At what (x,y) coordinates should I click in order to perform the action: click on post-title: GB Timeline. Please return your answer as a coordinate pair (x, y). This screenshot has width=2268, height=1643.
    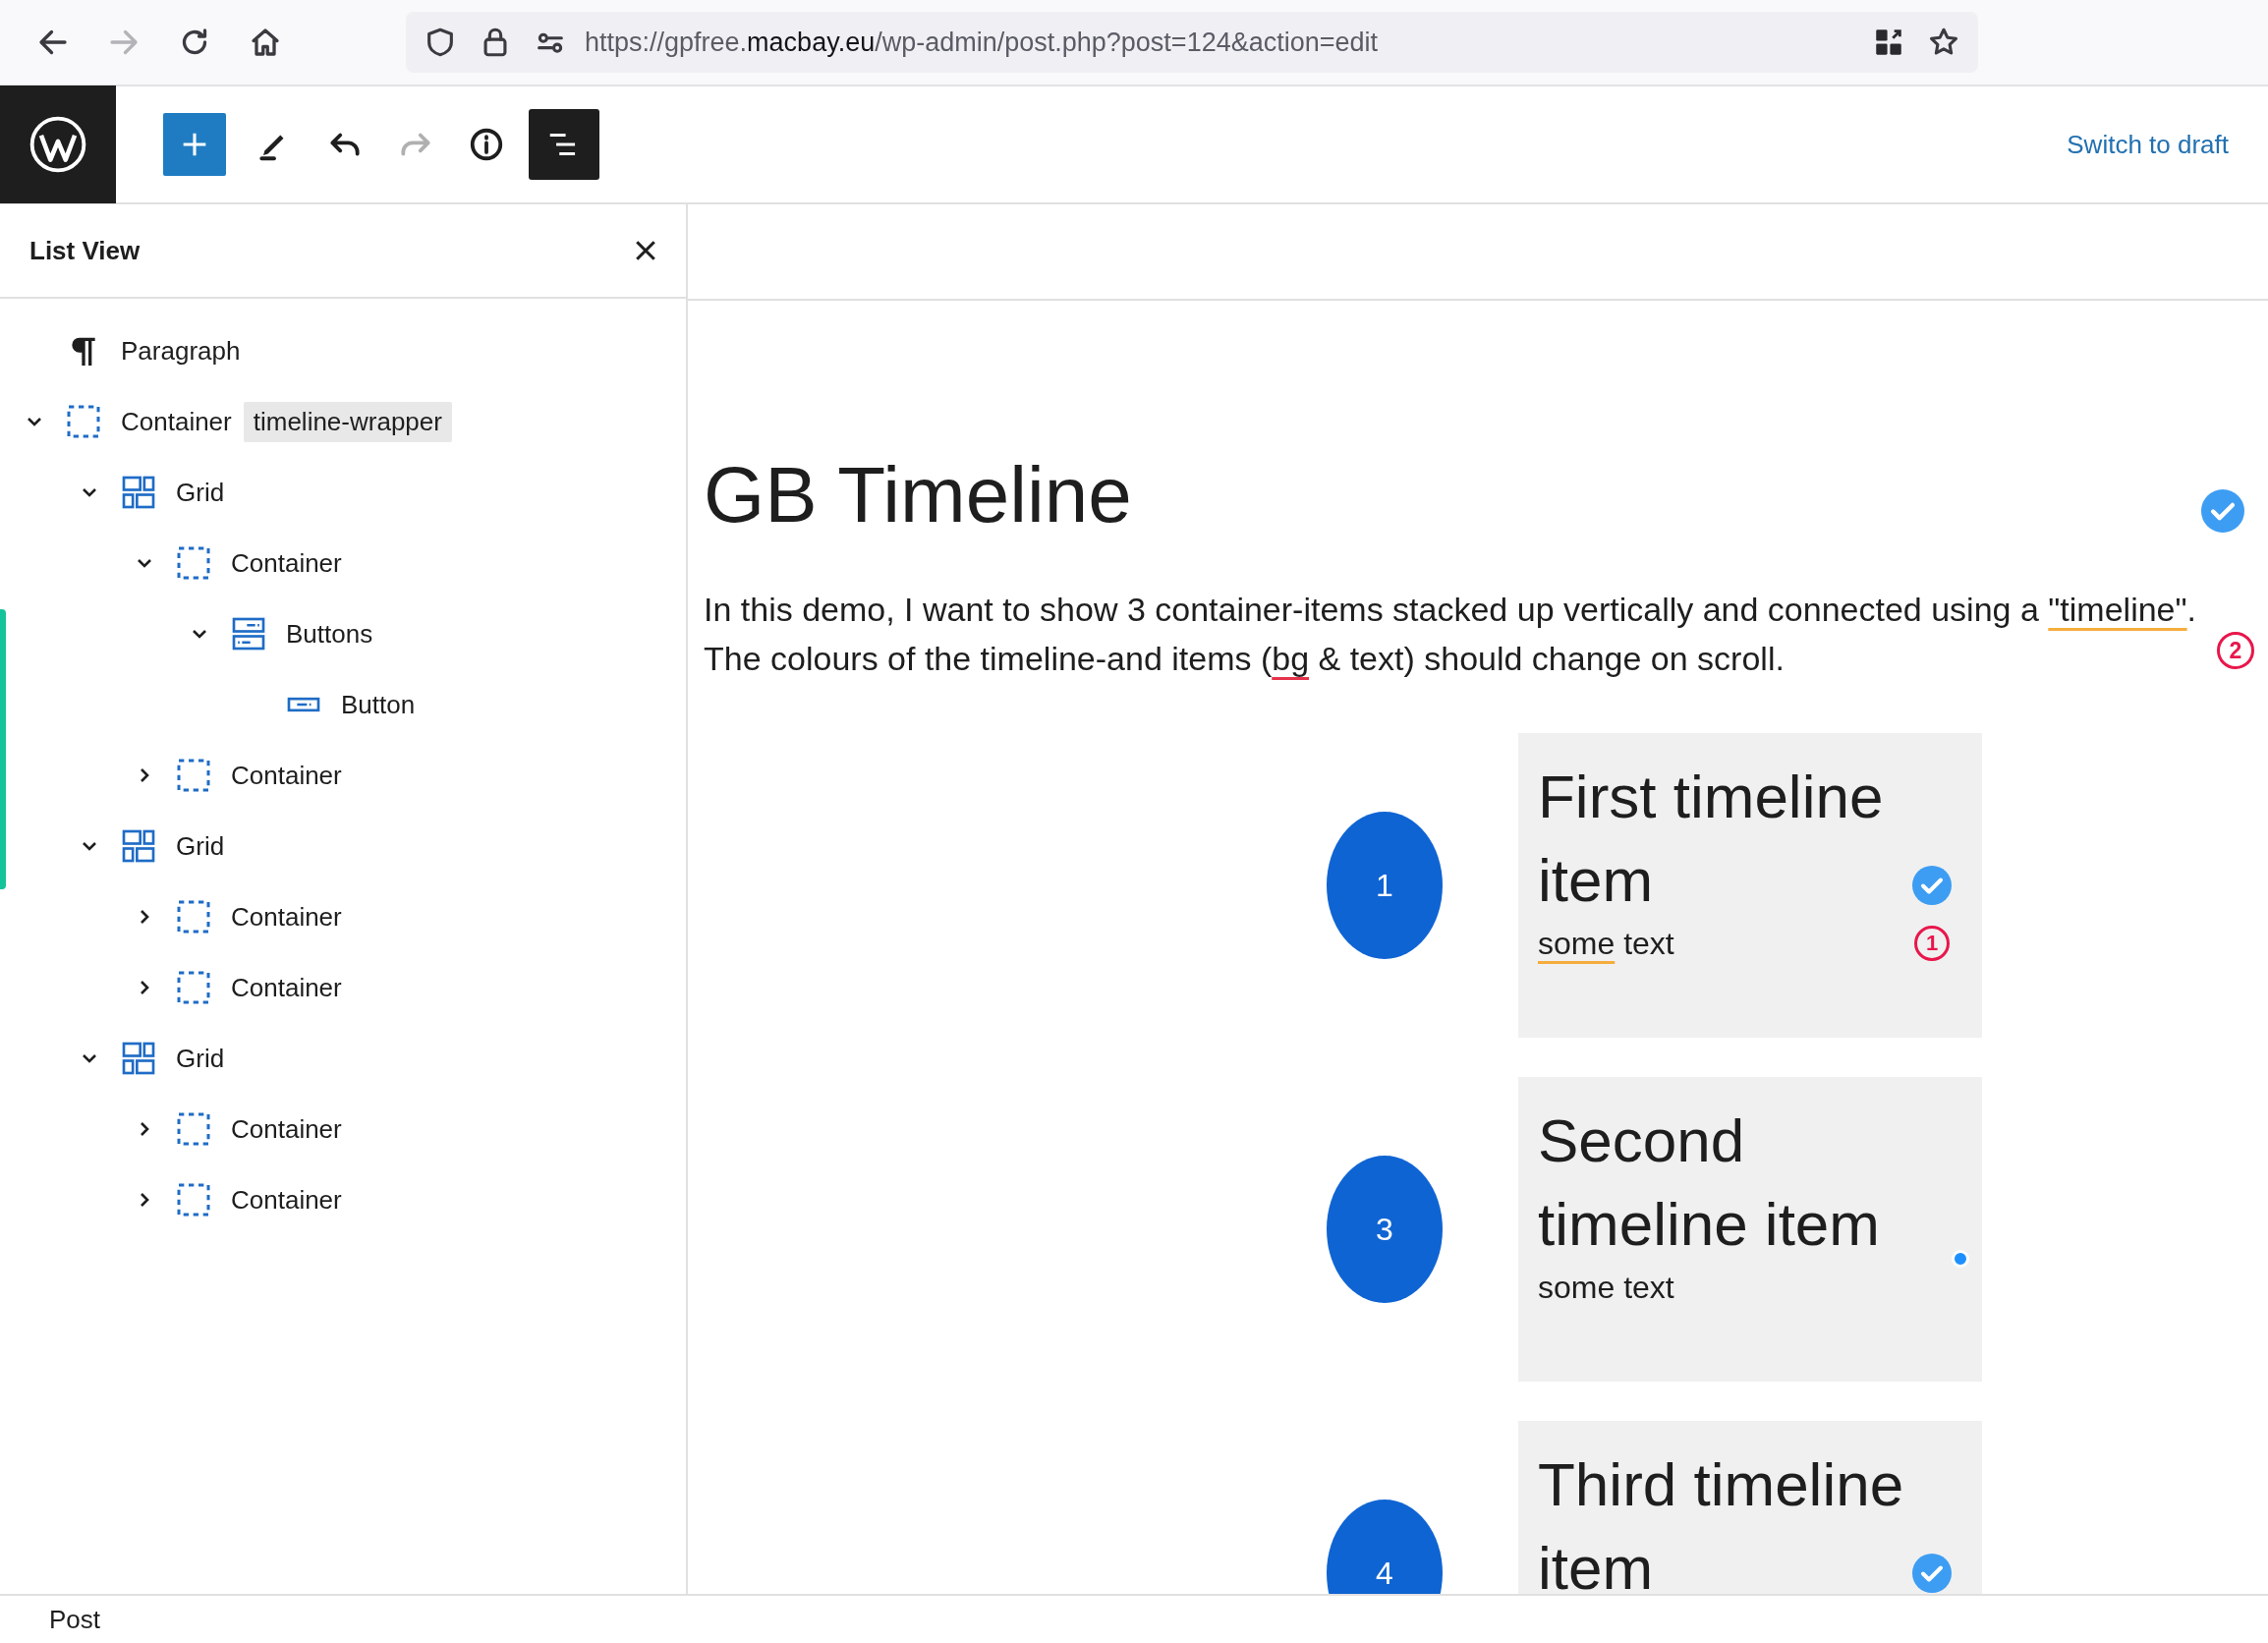
    Looking at the image, I should click on (1486, 495).